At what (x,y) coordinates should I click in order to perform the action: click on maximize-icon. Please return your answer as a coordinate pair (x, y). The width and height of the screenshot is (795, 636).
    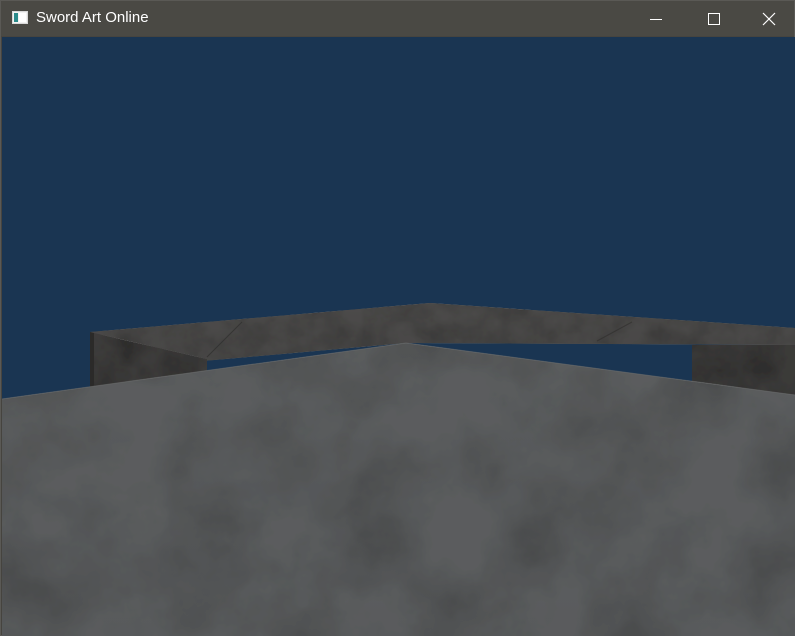
    Looking at the image, I should click on (714, 18).